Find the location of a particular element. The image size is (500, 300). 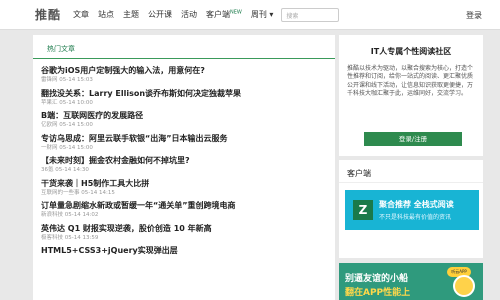

nav-item-weekly-label: 周刊 is located at coordinates (258, 14).